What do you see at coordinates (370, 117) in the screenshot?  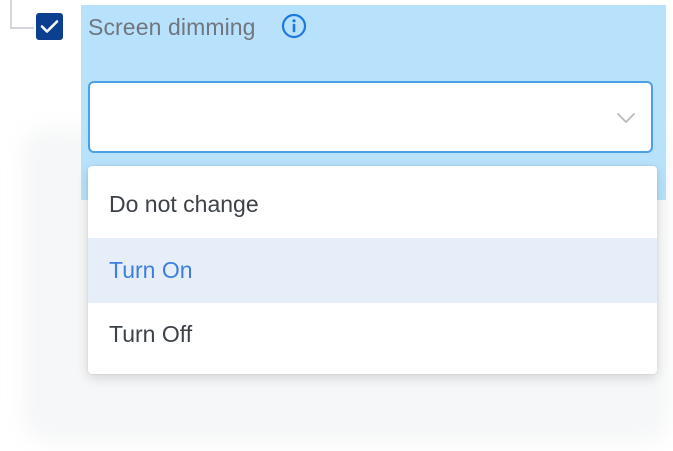 I see `screen-dimming-select` at bounding box center [370, 117].